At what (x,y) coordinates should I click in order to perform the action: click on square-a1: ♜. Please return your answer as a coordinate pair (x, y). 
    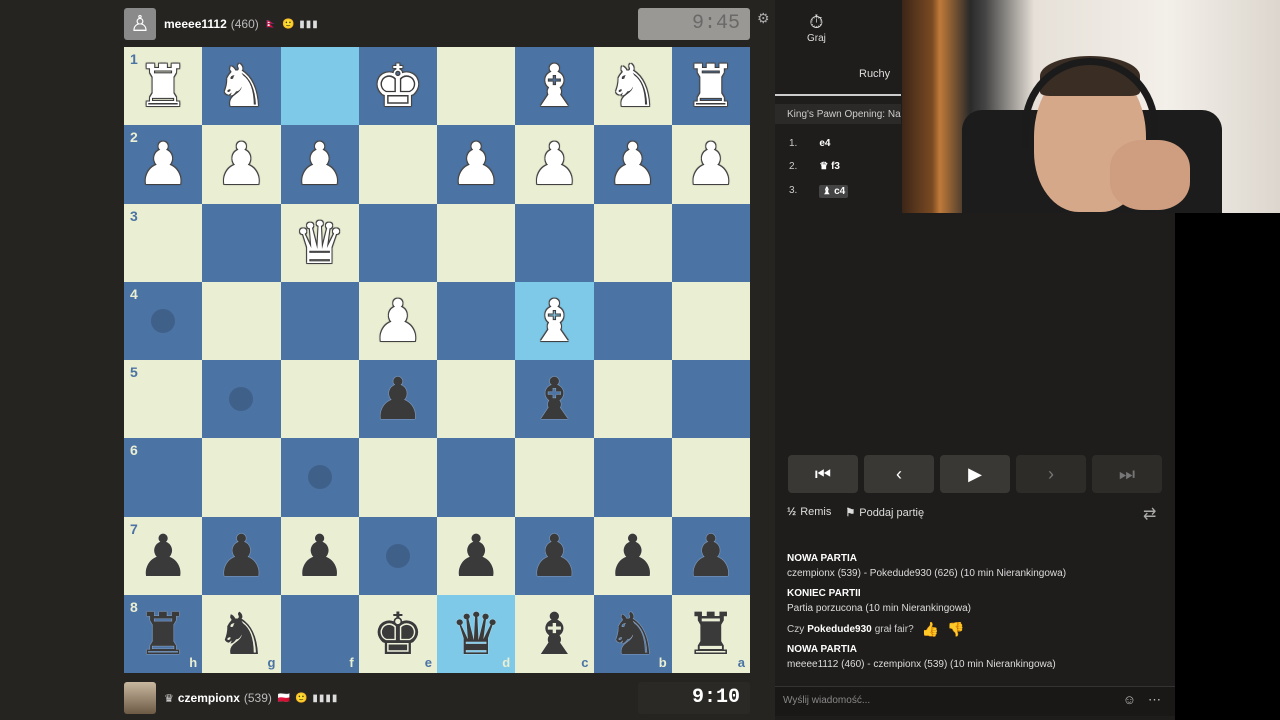
    Looking at the image, I should click on (710, 86).